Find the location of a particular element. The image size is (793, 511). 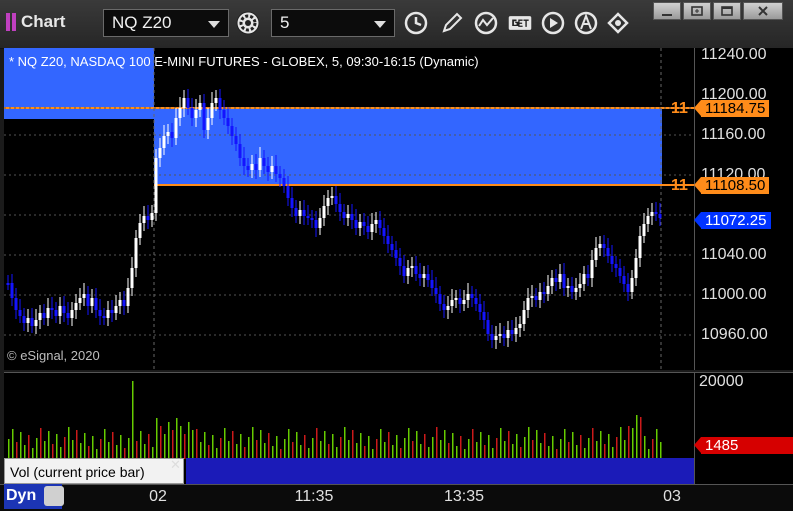

draw-pencil-icon is located at coordinates (452, 23).